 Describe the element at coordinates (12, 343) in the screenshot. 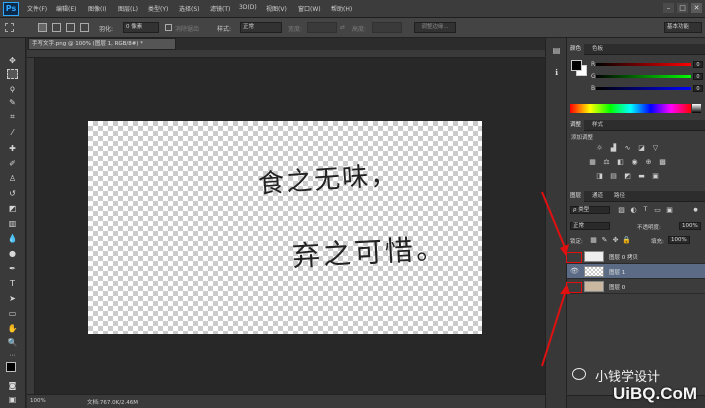

I see `zoom-tool-icon: 🔍` at that location.